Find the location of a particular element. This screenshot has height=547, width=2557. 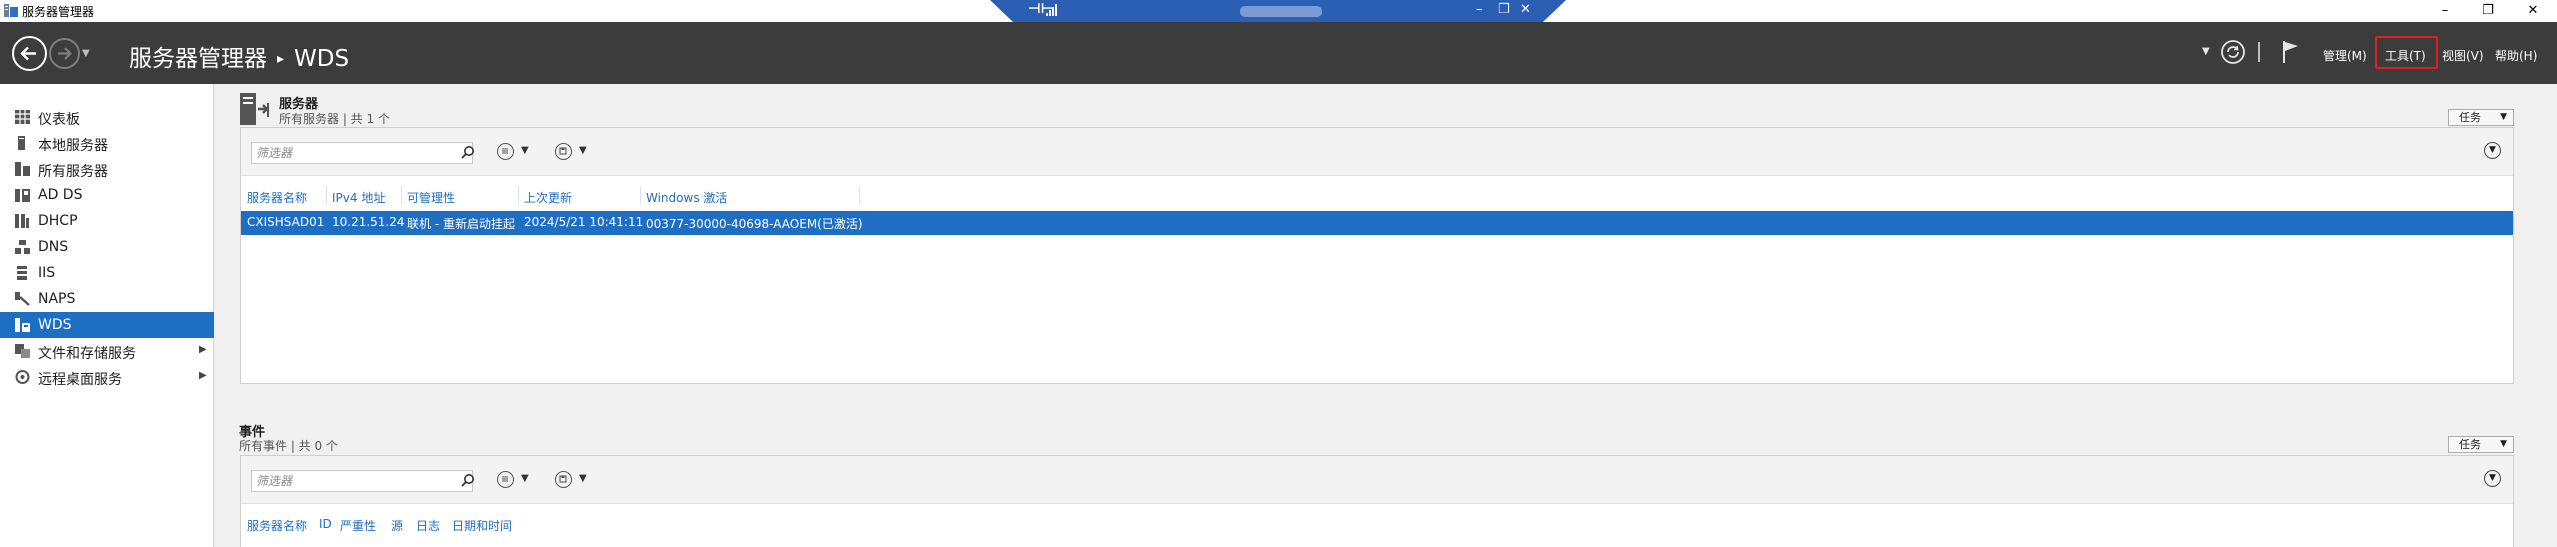

remote-desktop-icon is located at coordinates (22, 377).